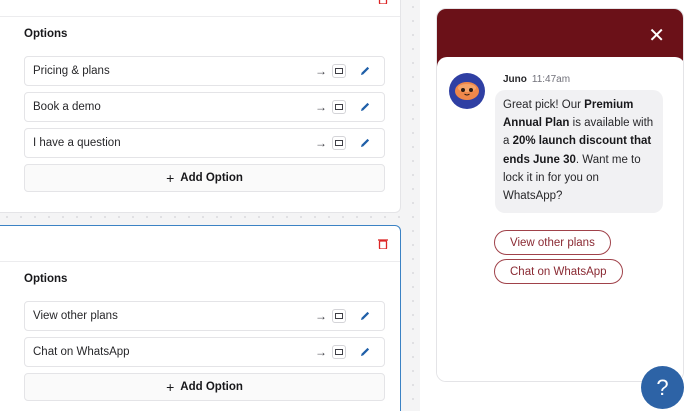  I want to click on question-mark-icon: ?, so click(662, 387).